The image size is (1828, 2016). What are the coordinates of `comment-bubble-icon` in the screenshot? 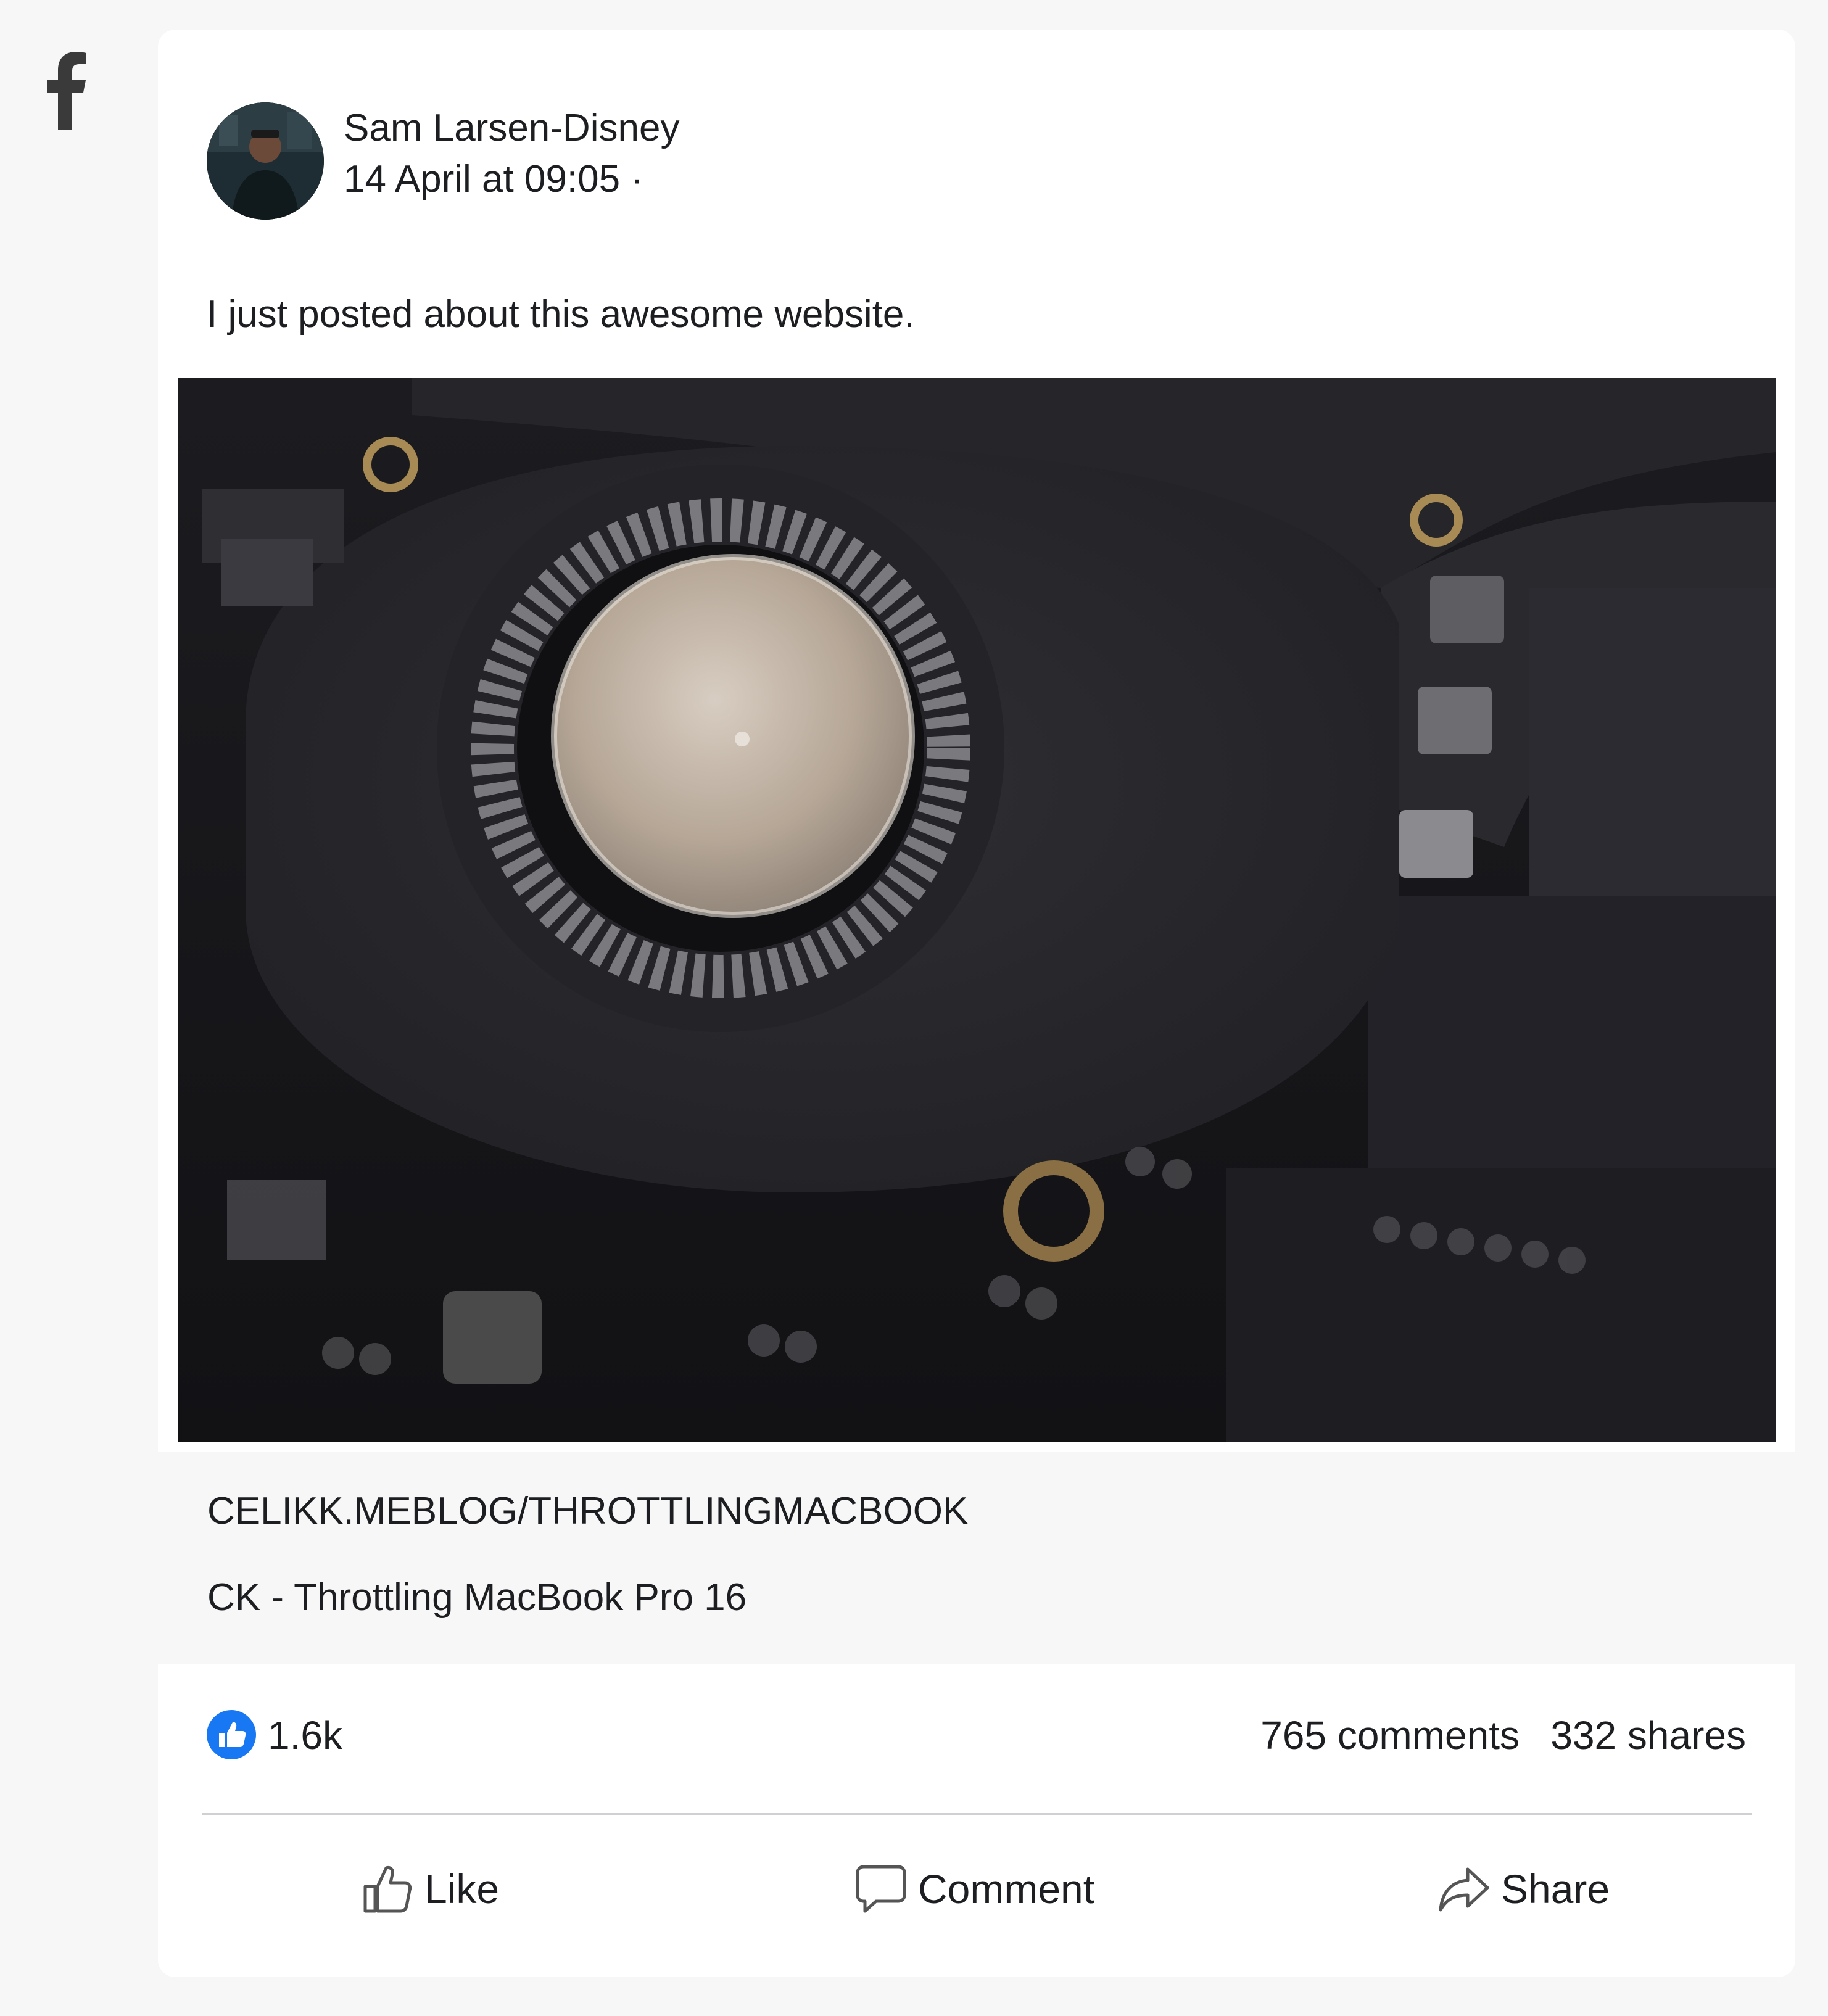 It's located at (881, 1889).